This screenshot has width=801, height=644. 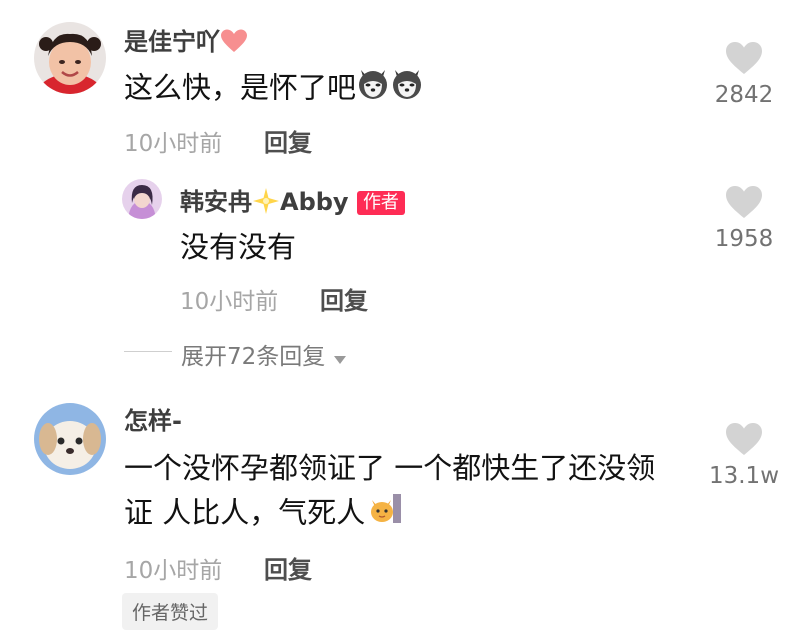 I want to click on chevron-down-icon, so click(x=340, y=358).